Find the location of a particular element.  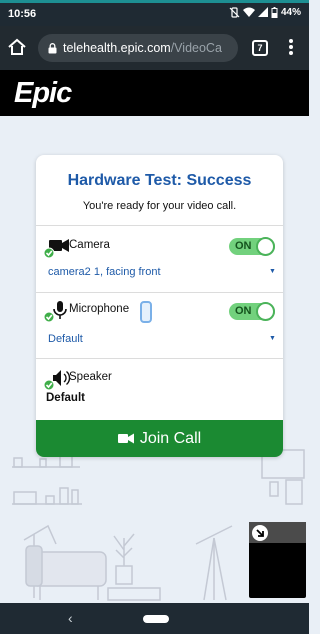

video-icon is located at coordinates (125, 438).